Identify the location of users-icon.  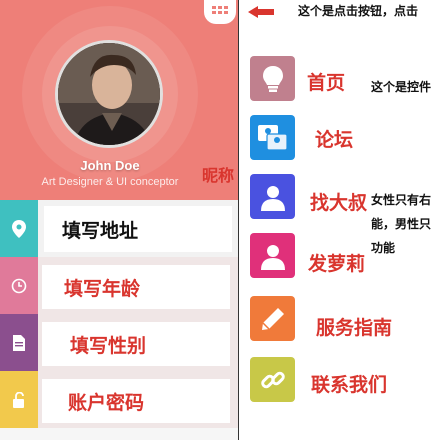
(272, 137).